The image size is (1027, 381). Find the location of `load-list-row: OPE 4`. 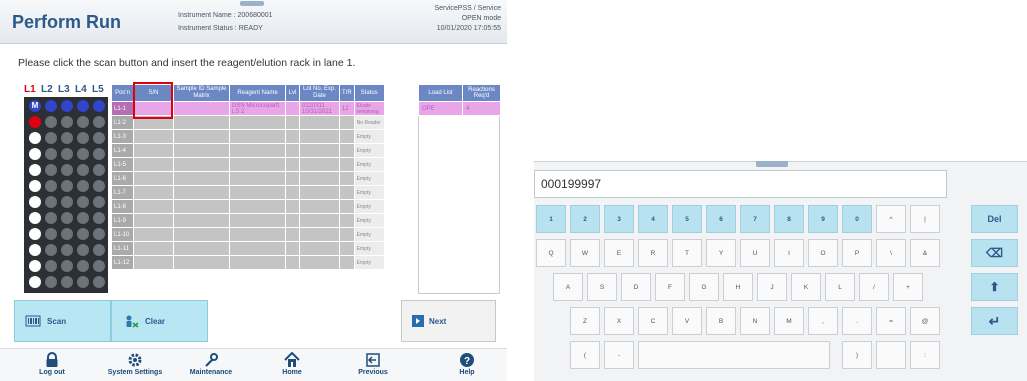

load-list-row: OPE 4 is located at coordinates (459, 108).